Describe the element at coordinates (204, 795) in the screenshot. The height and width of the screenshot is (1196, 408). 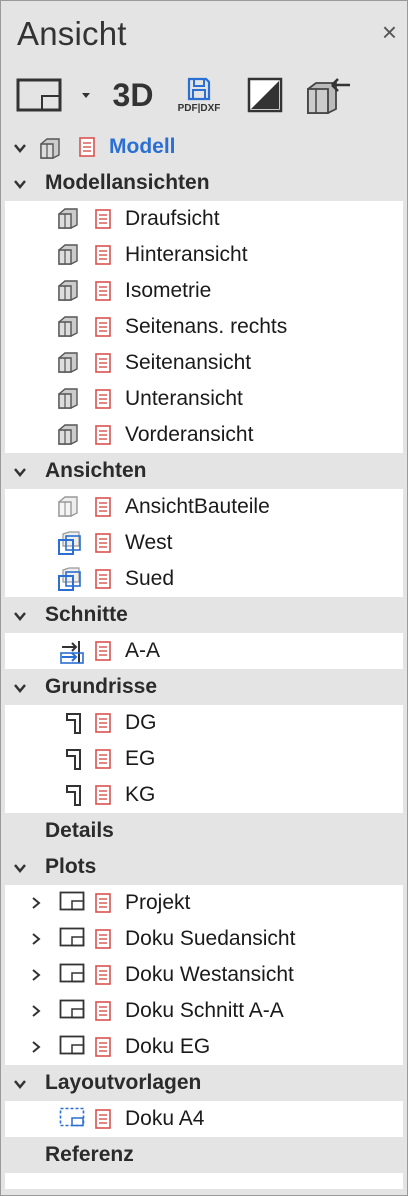
I see `tree-item: KG` at that location.